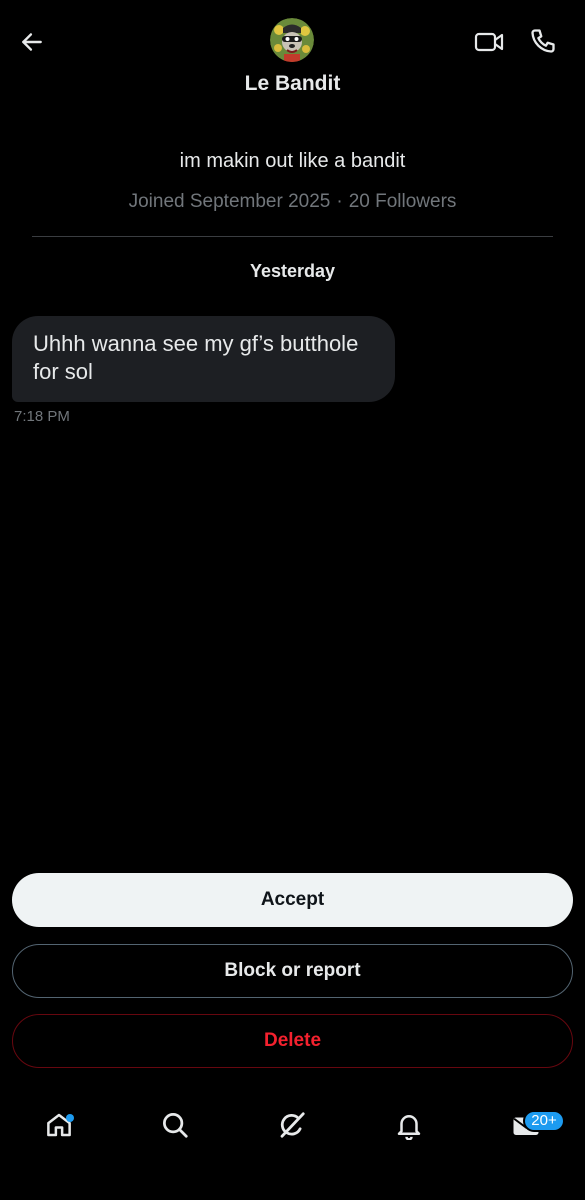 This screenshot has height=1200, width=585. I want to click on bandit-avatar-image, so click(292, 40).